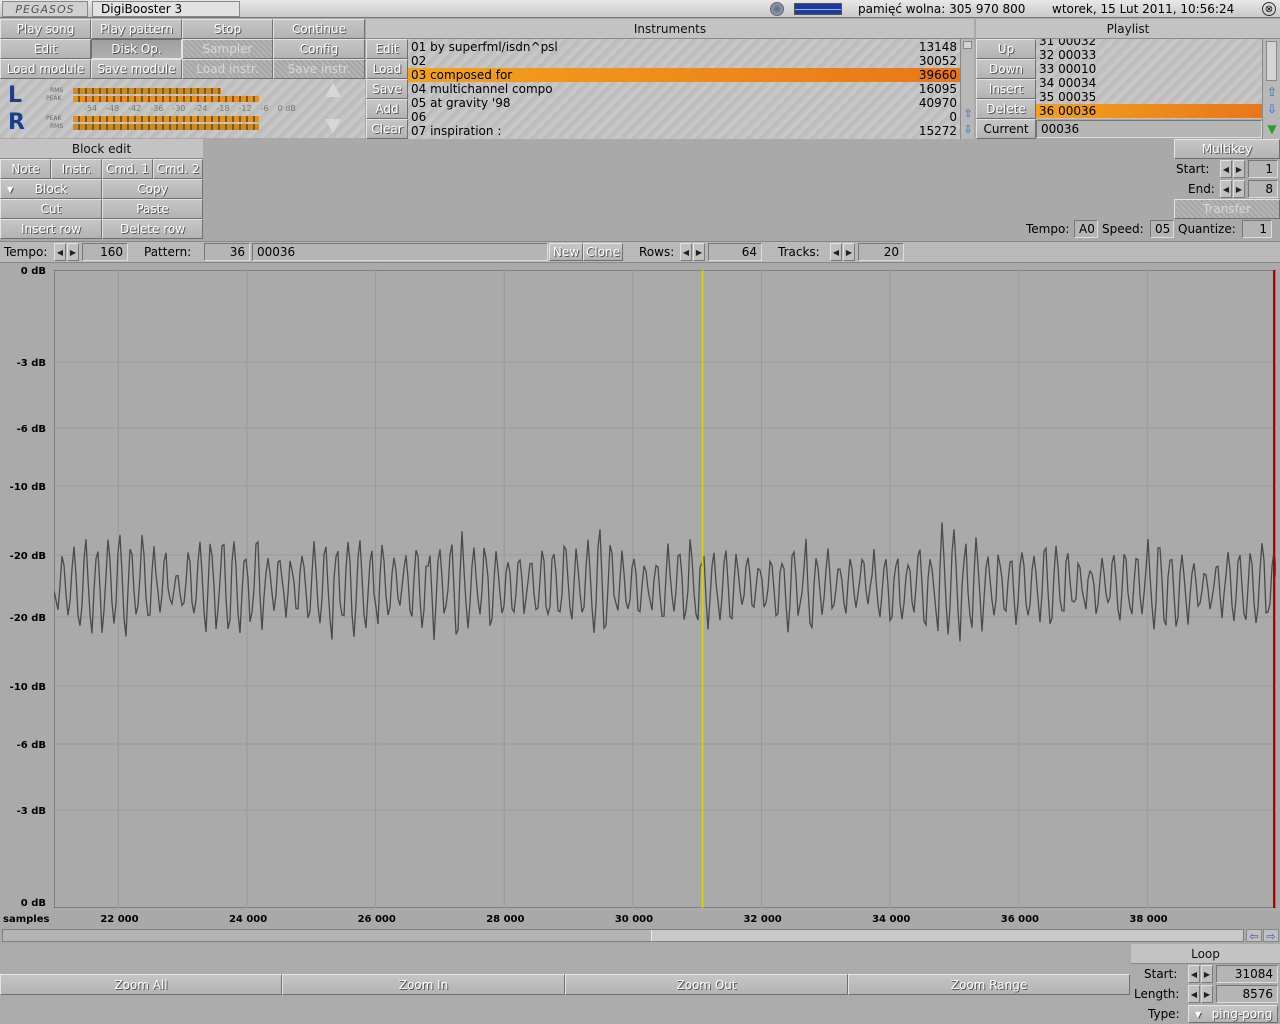 This screenshot has width=1280, height=1024. Describe the element at coordinates (319, 69) in the screenshot. I see `save-instr-button: Save instr.` at that location.